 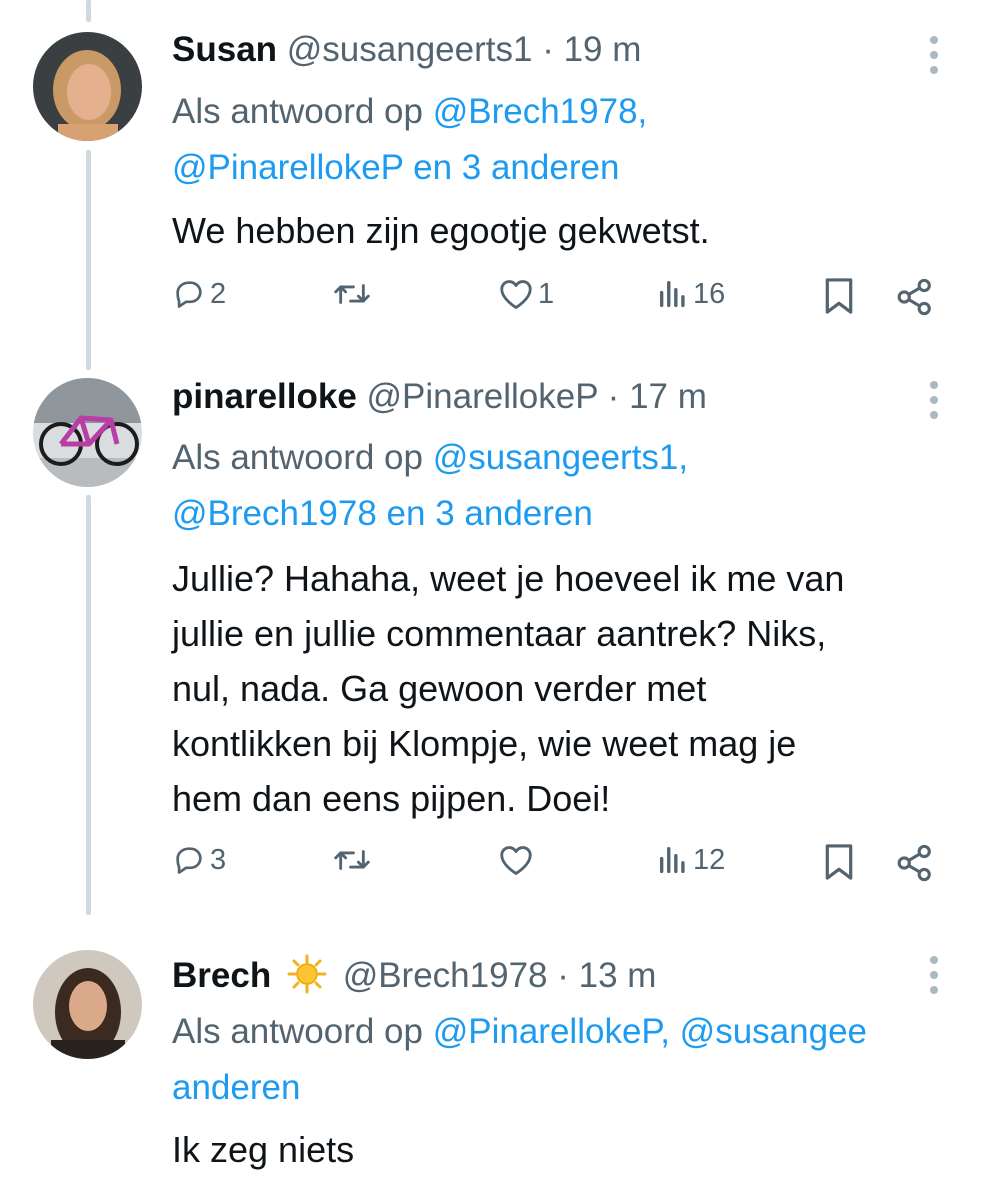 I want to click on reply-button: 2, so click(x=199, y=294).